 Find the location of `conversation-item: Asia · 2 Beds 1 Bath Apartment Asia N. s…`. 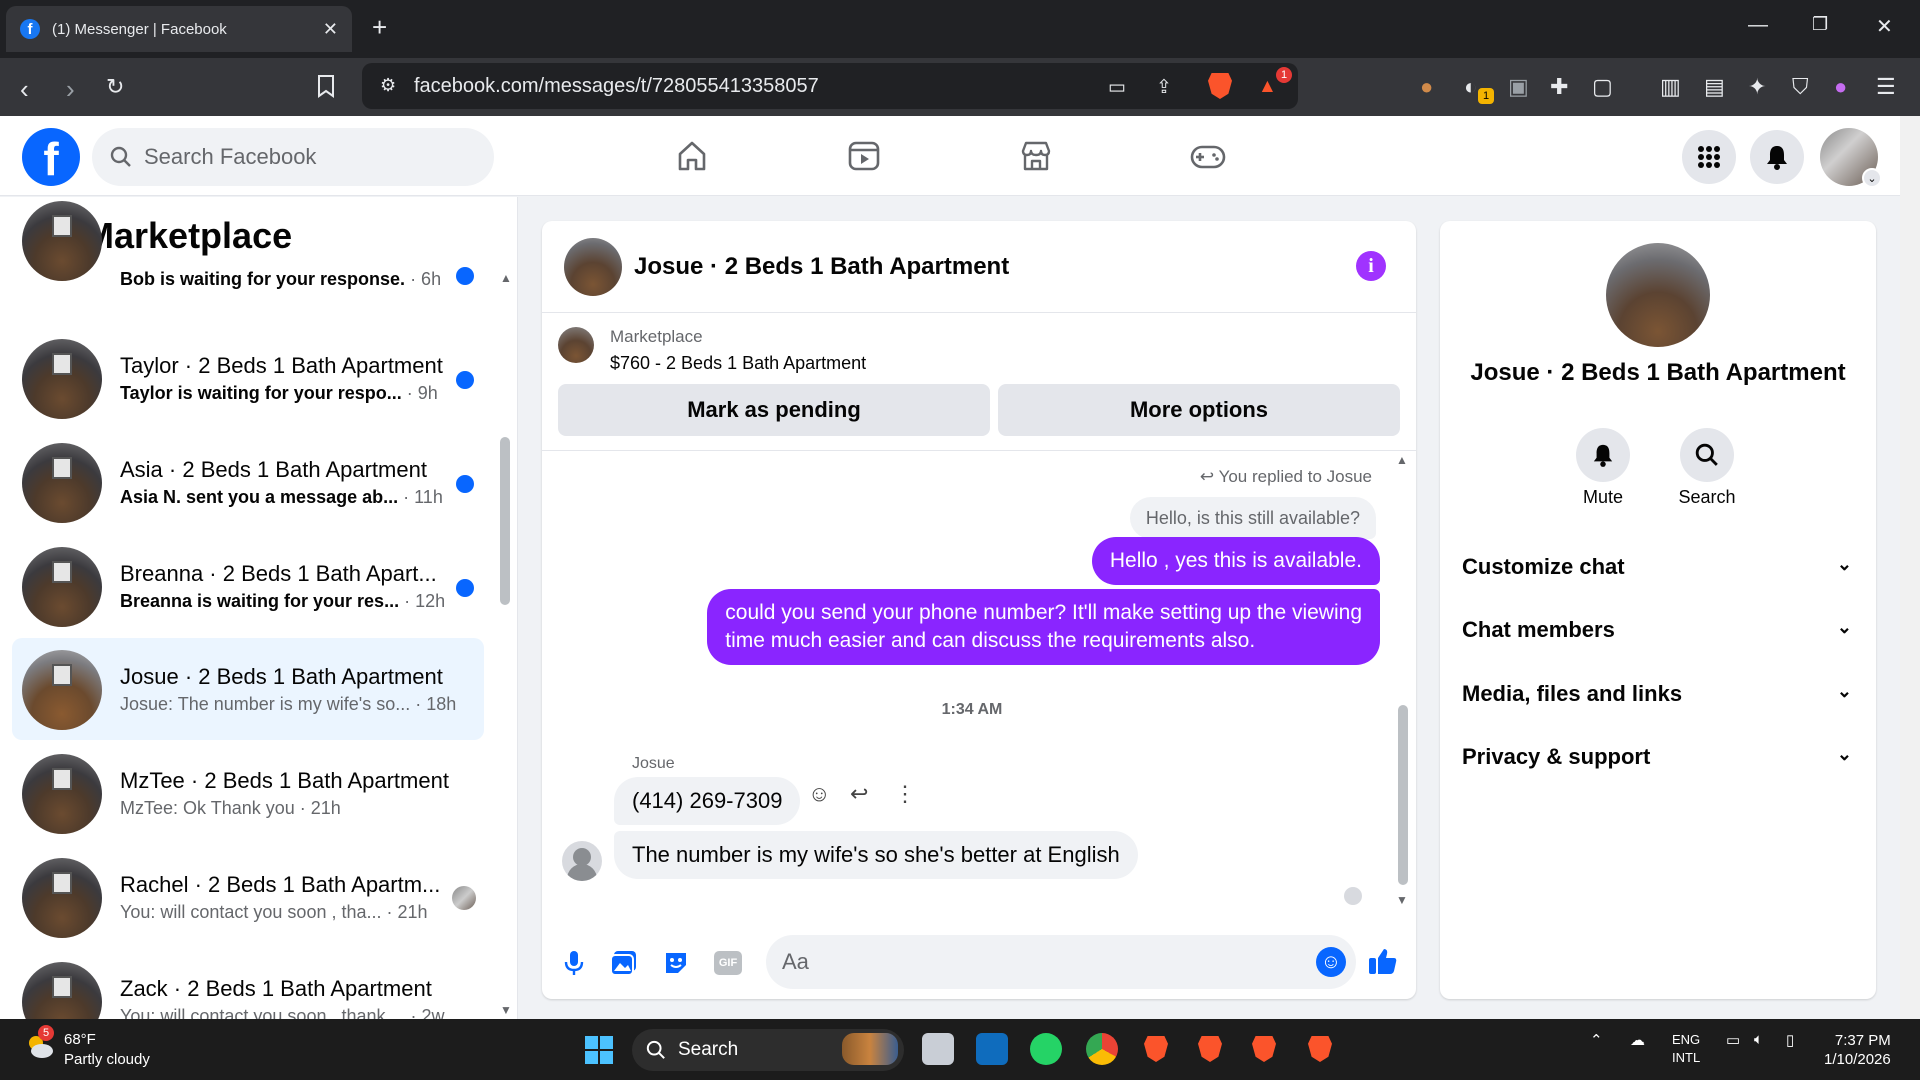

conversation-item: Asia · 2 Beds 1 Bath Apartment Asia N. s… is located at coordinates (248, 482).